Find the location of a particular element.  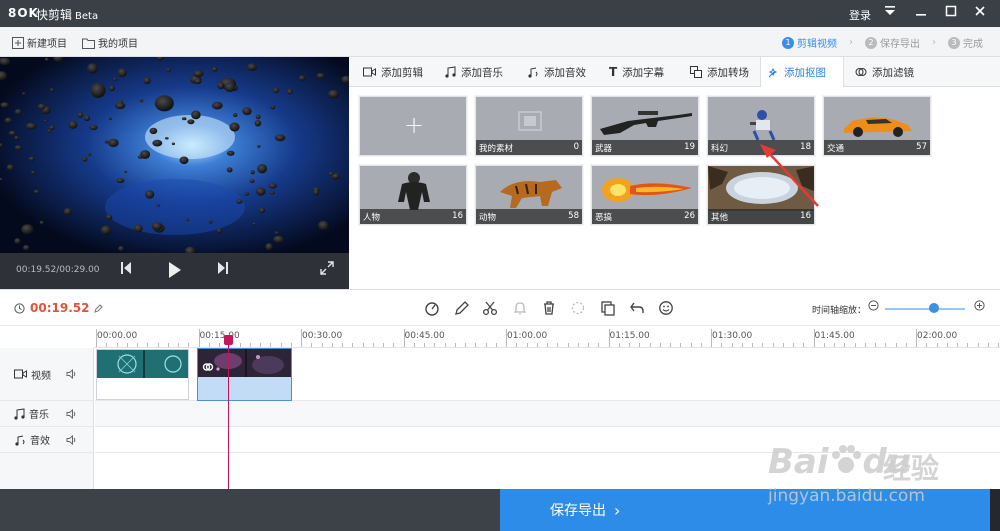

asset-category-my-materials: 我的素材 0 is located at coordinates (529, 126).